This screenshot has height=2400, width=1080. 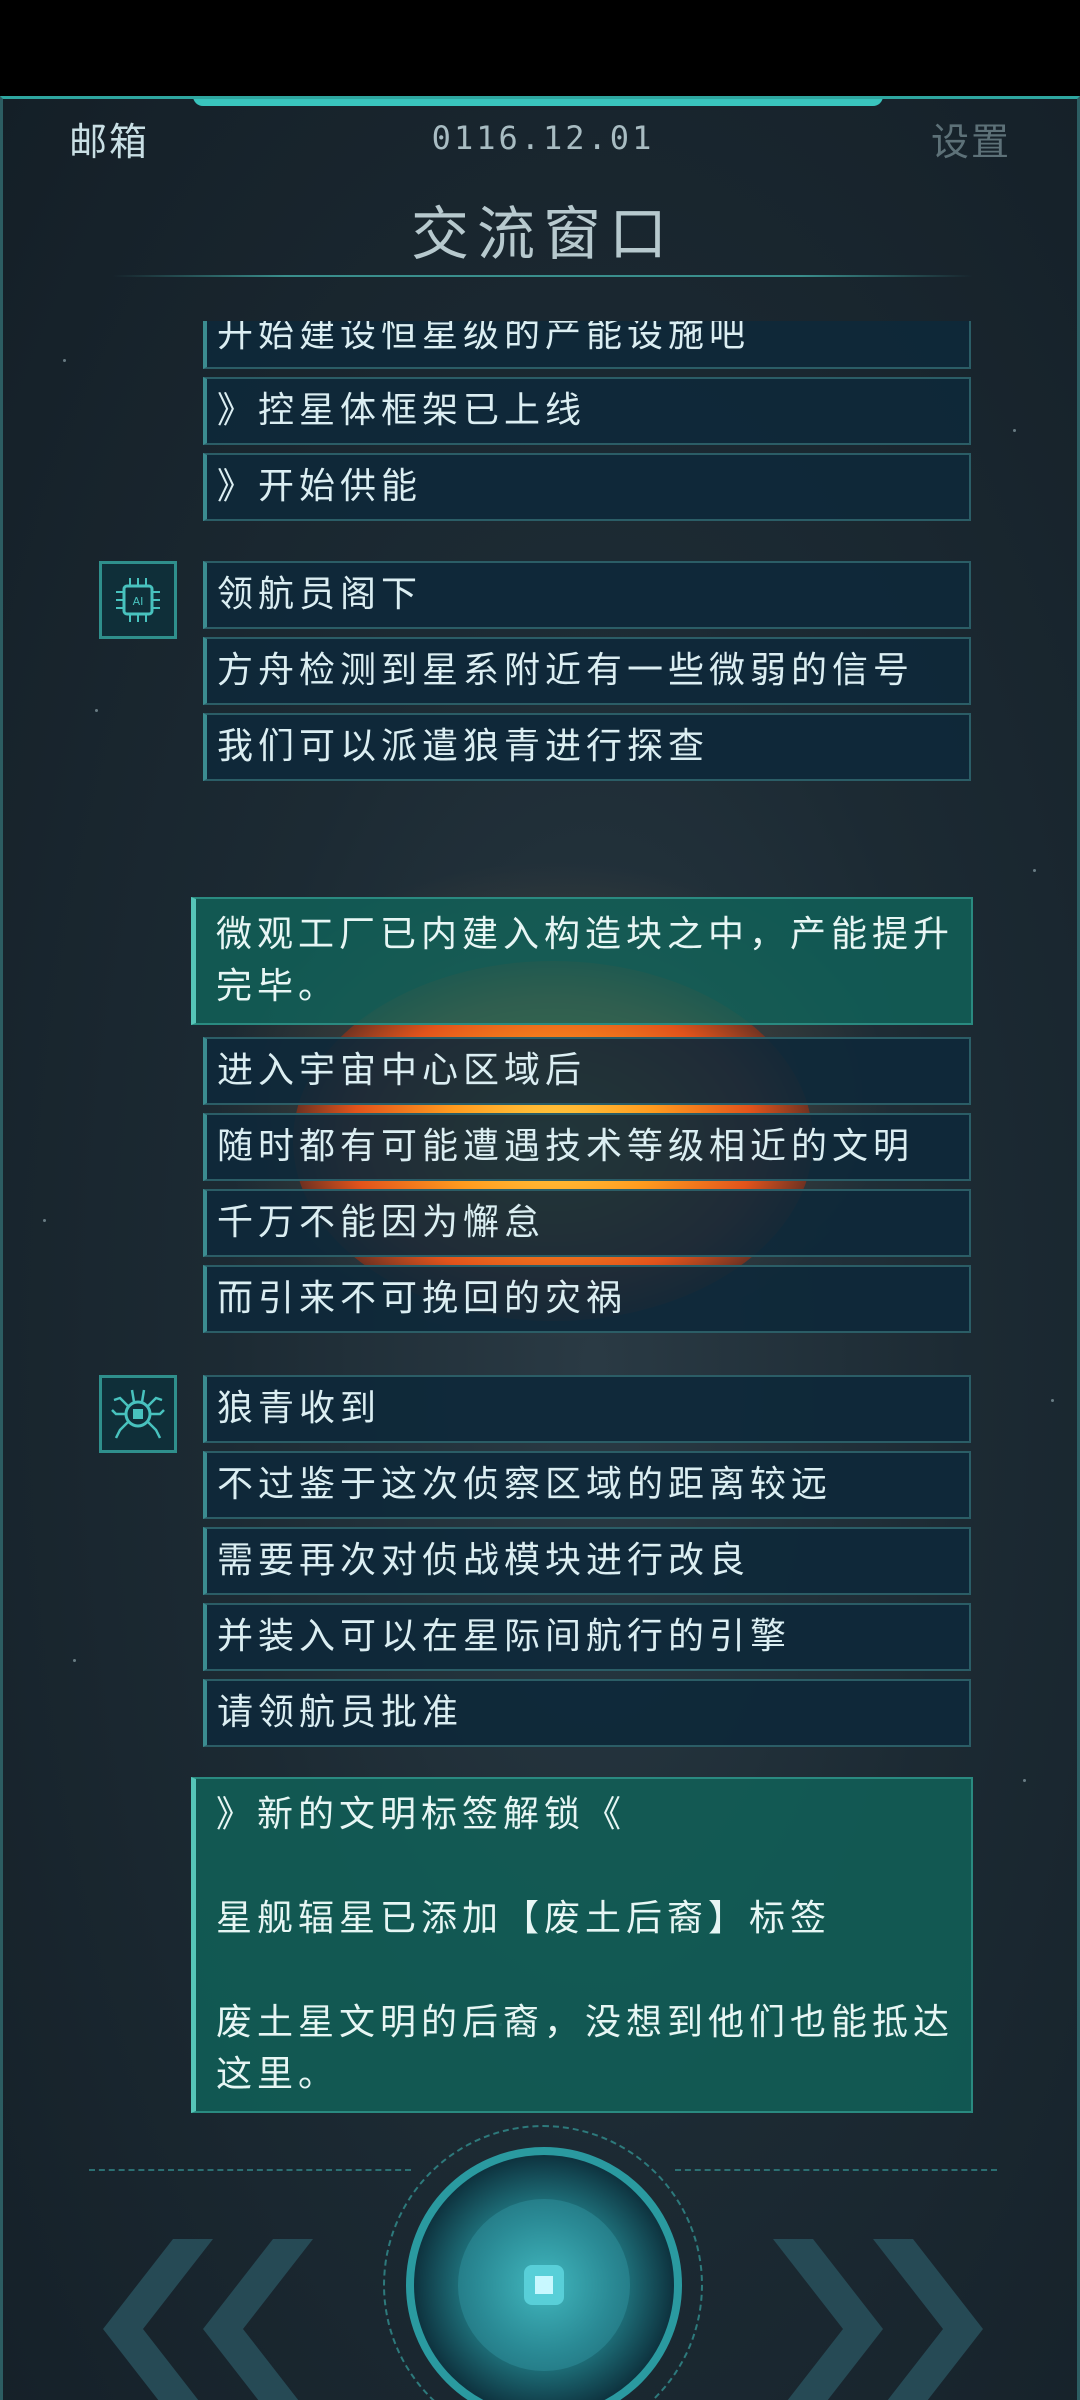 I want to click on chat-message: 进入宇宙中心区域后, so click(x=587, y=1071).